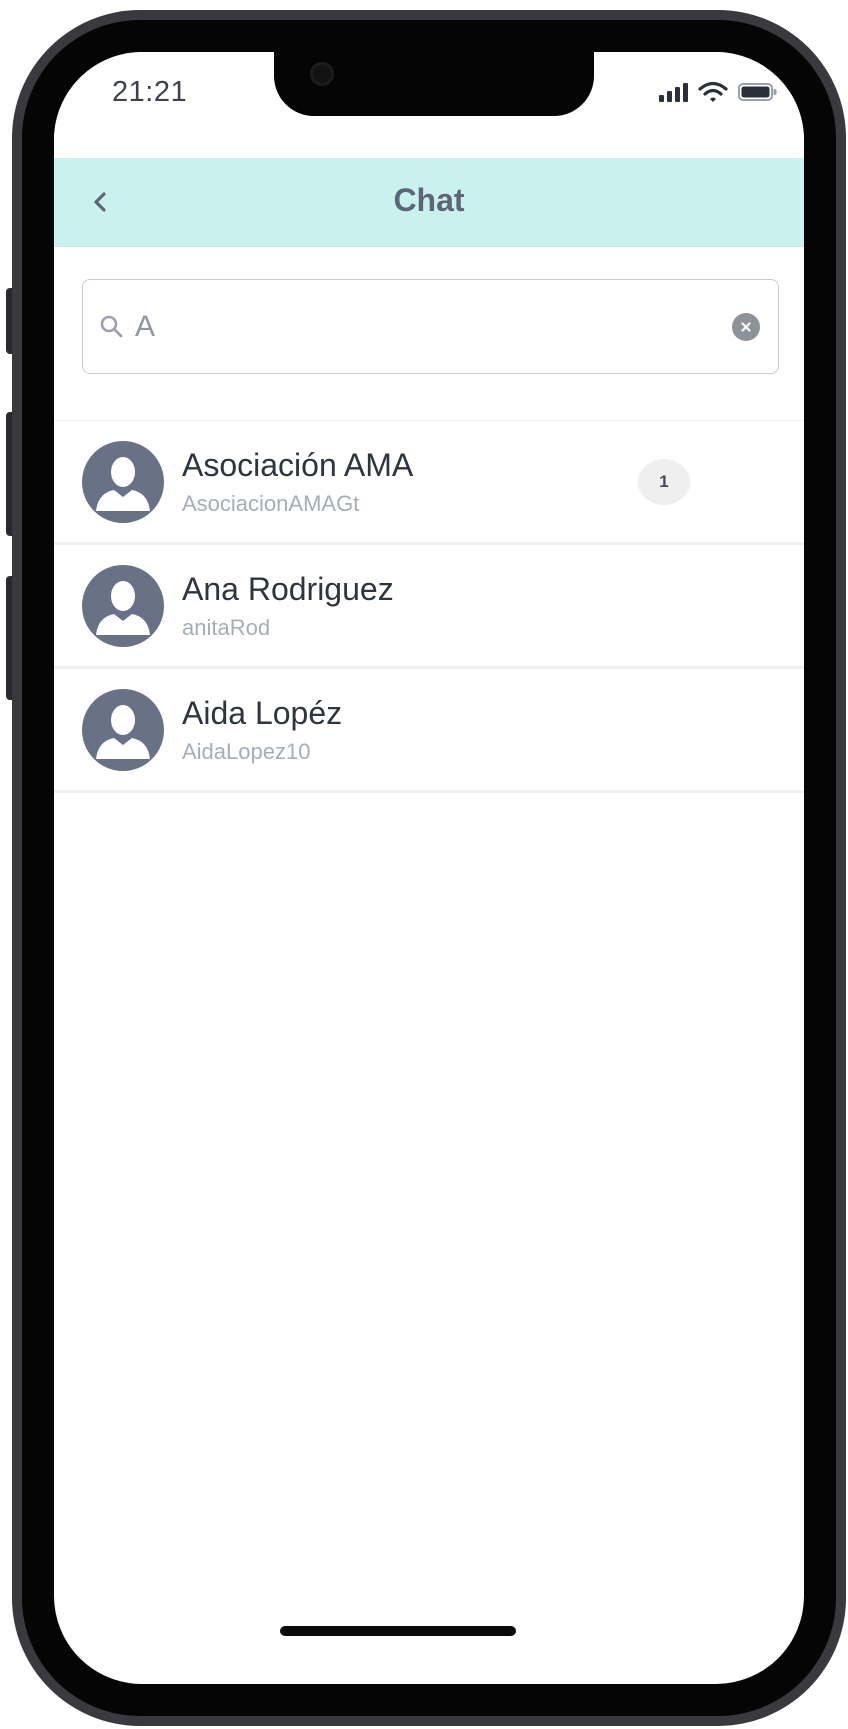  What do you see at coordinates (322, 74) in the screenshot?
I see `front-camera` at bounding box center [322, 74].